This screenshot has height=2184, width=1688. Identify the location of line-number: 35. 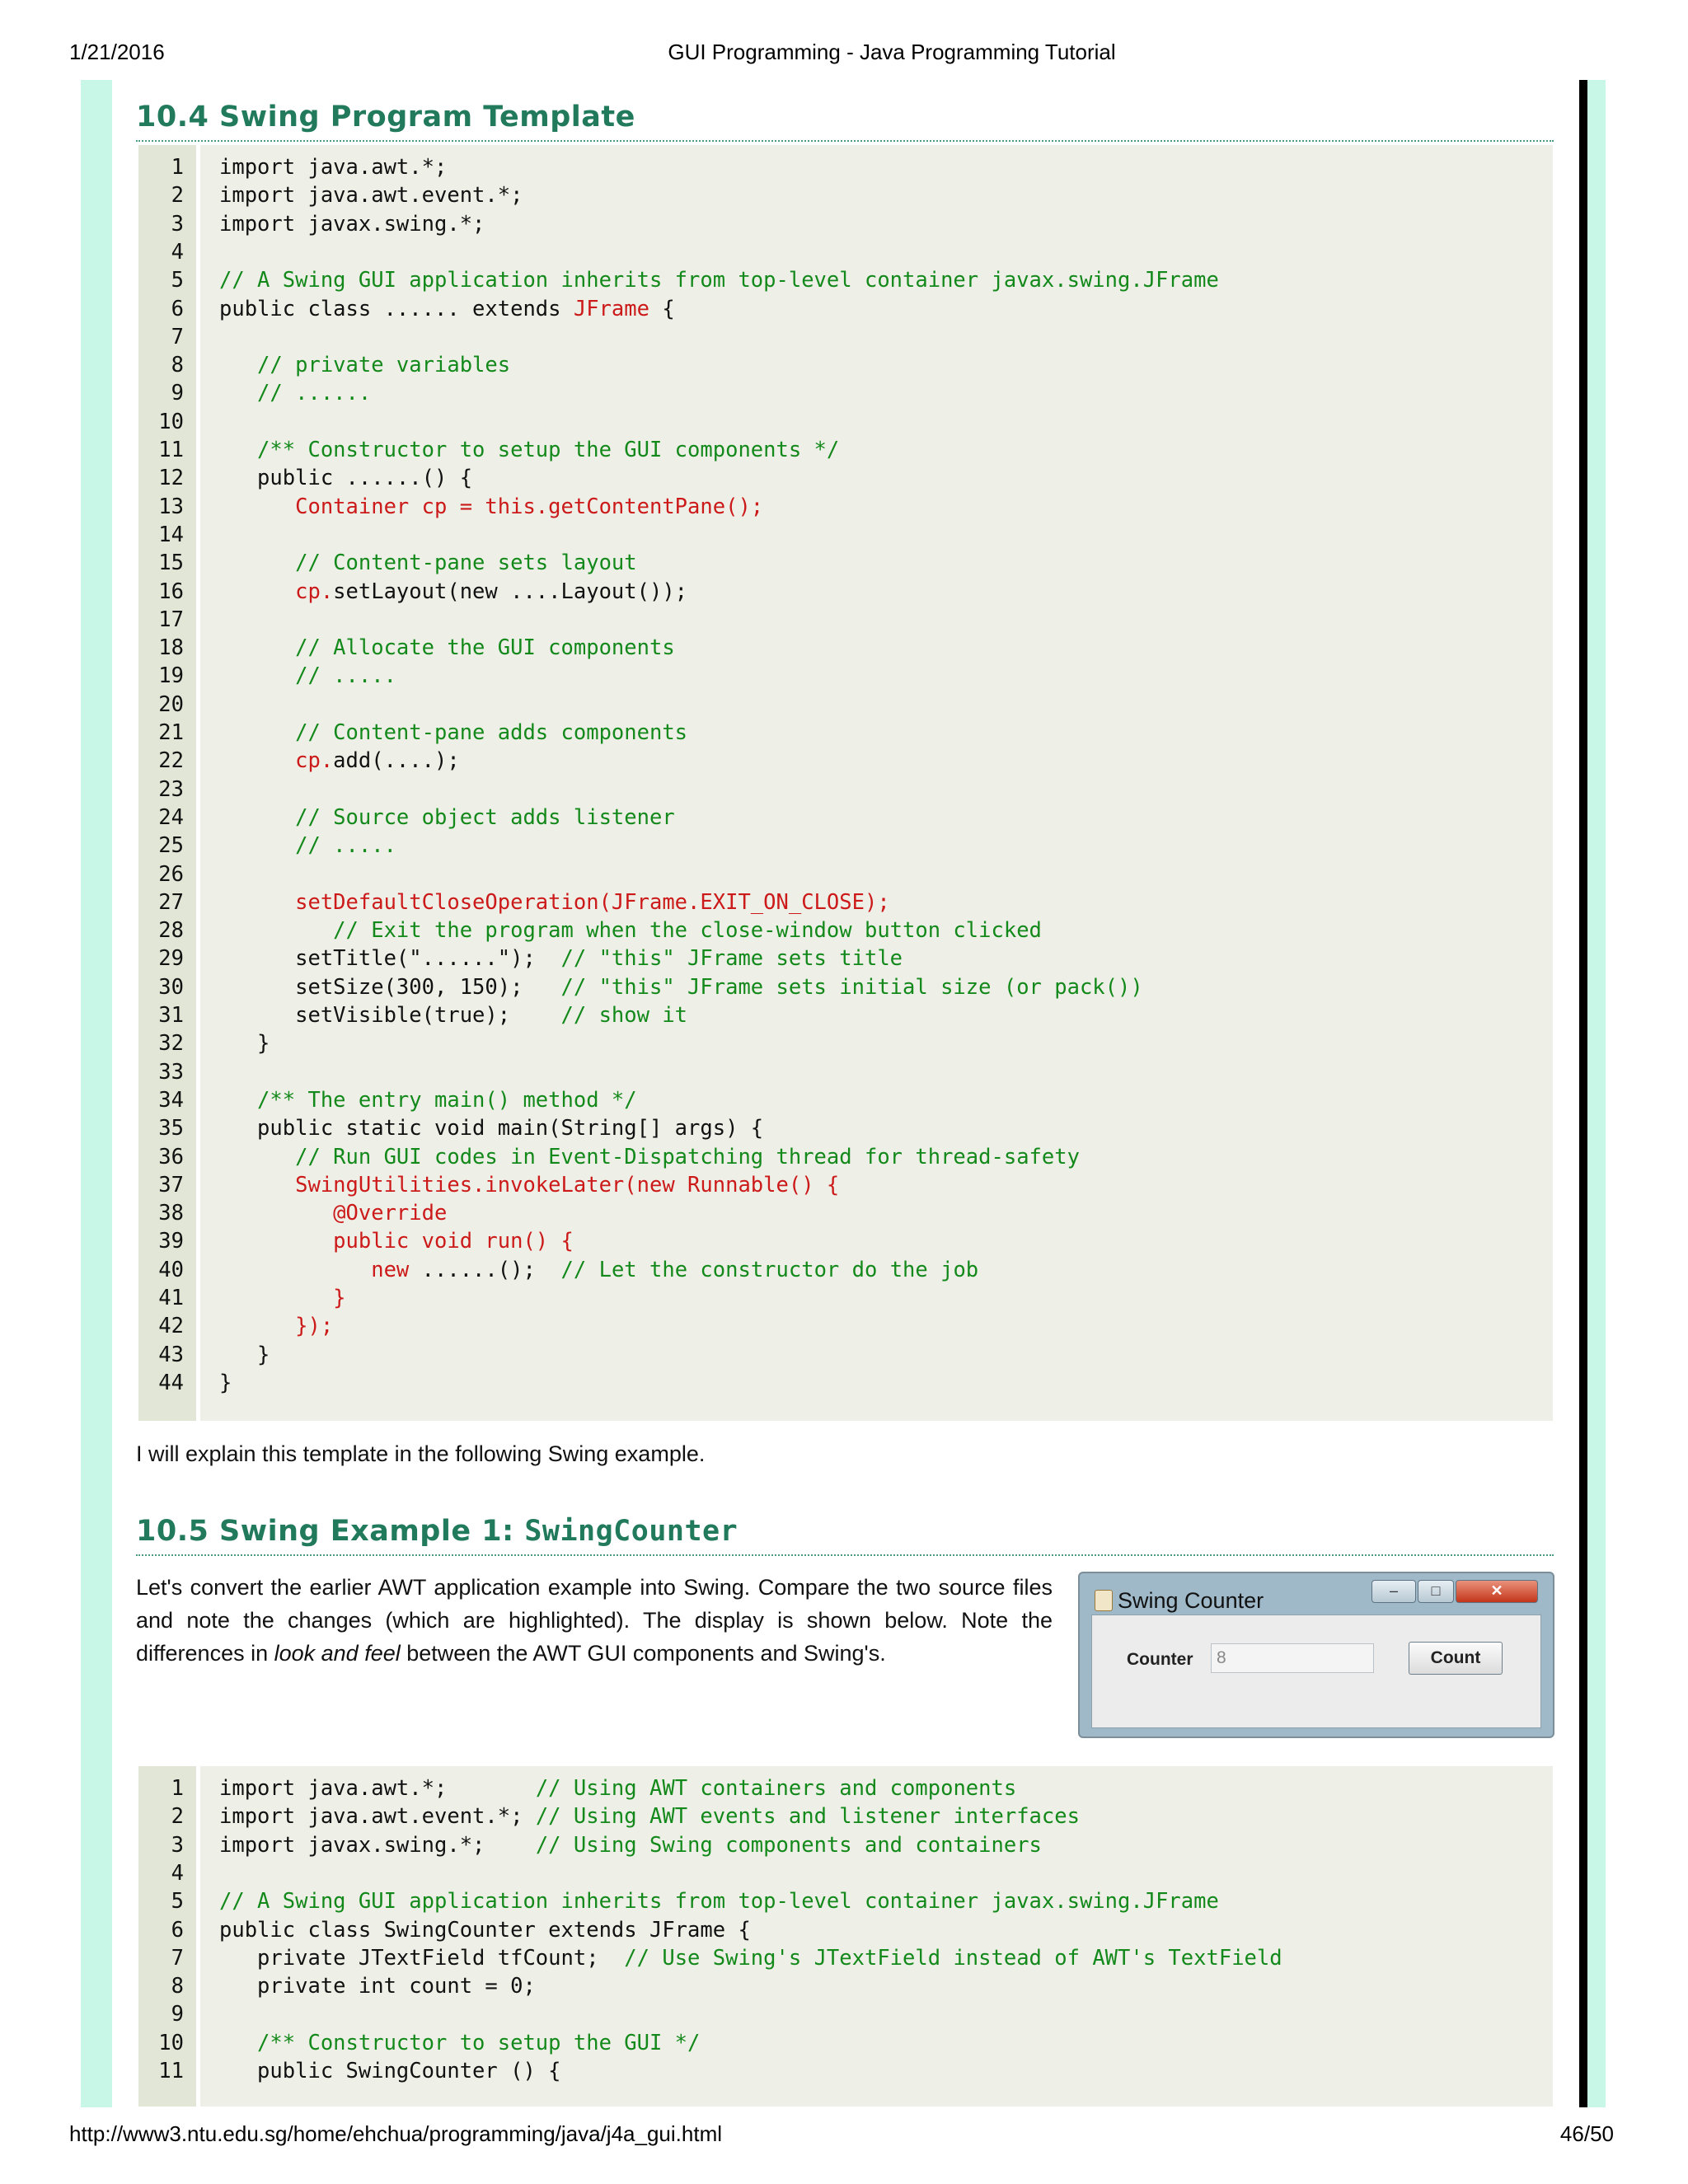
(171, 1128).